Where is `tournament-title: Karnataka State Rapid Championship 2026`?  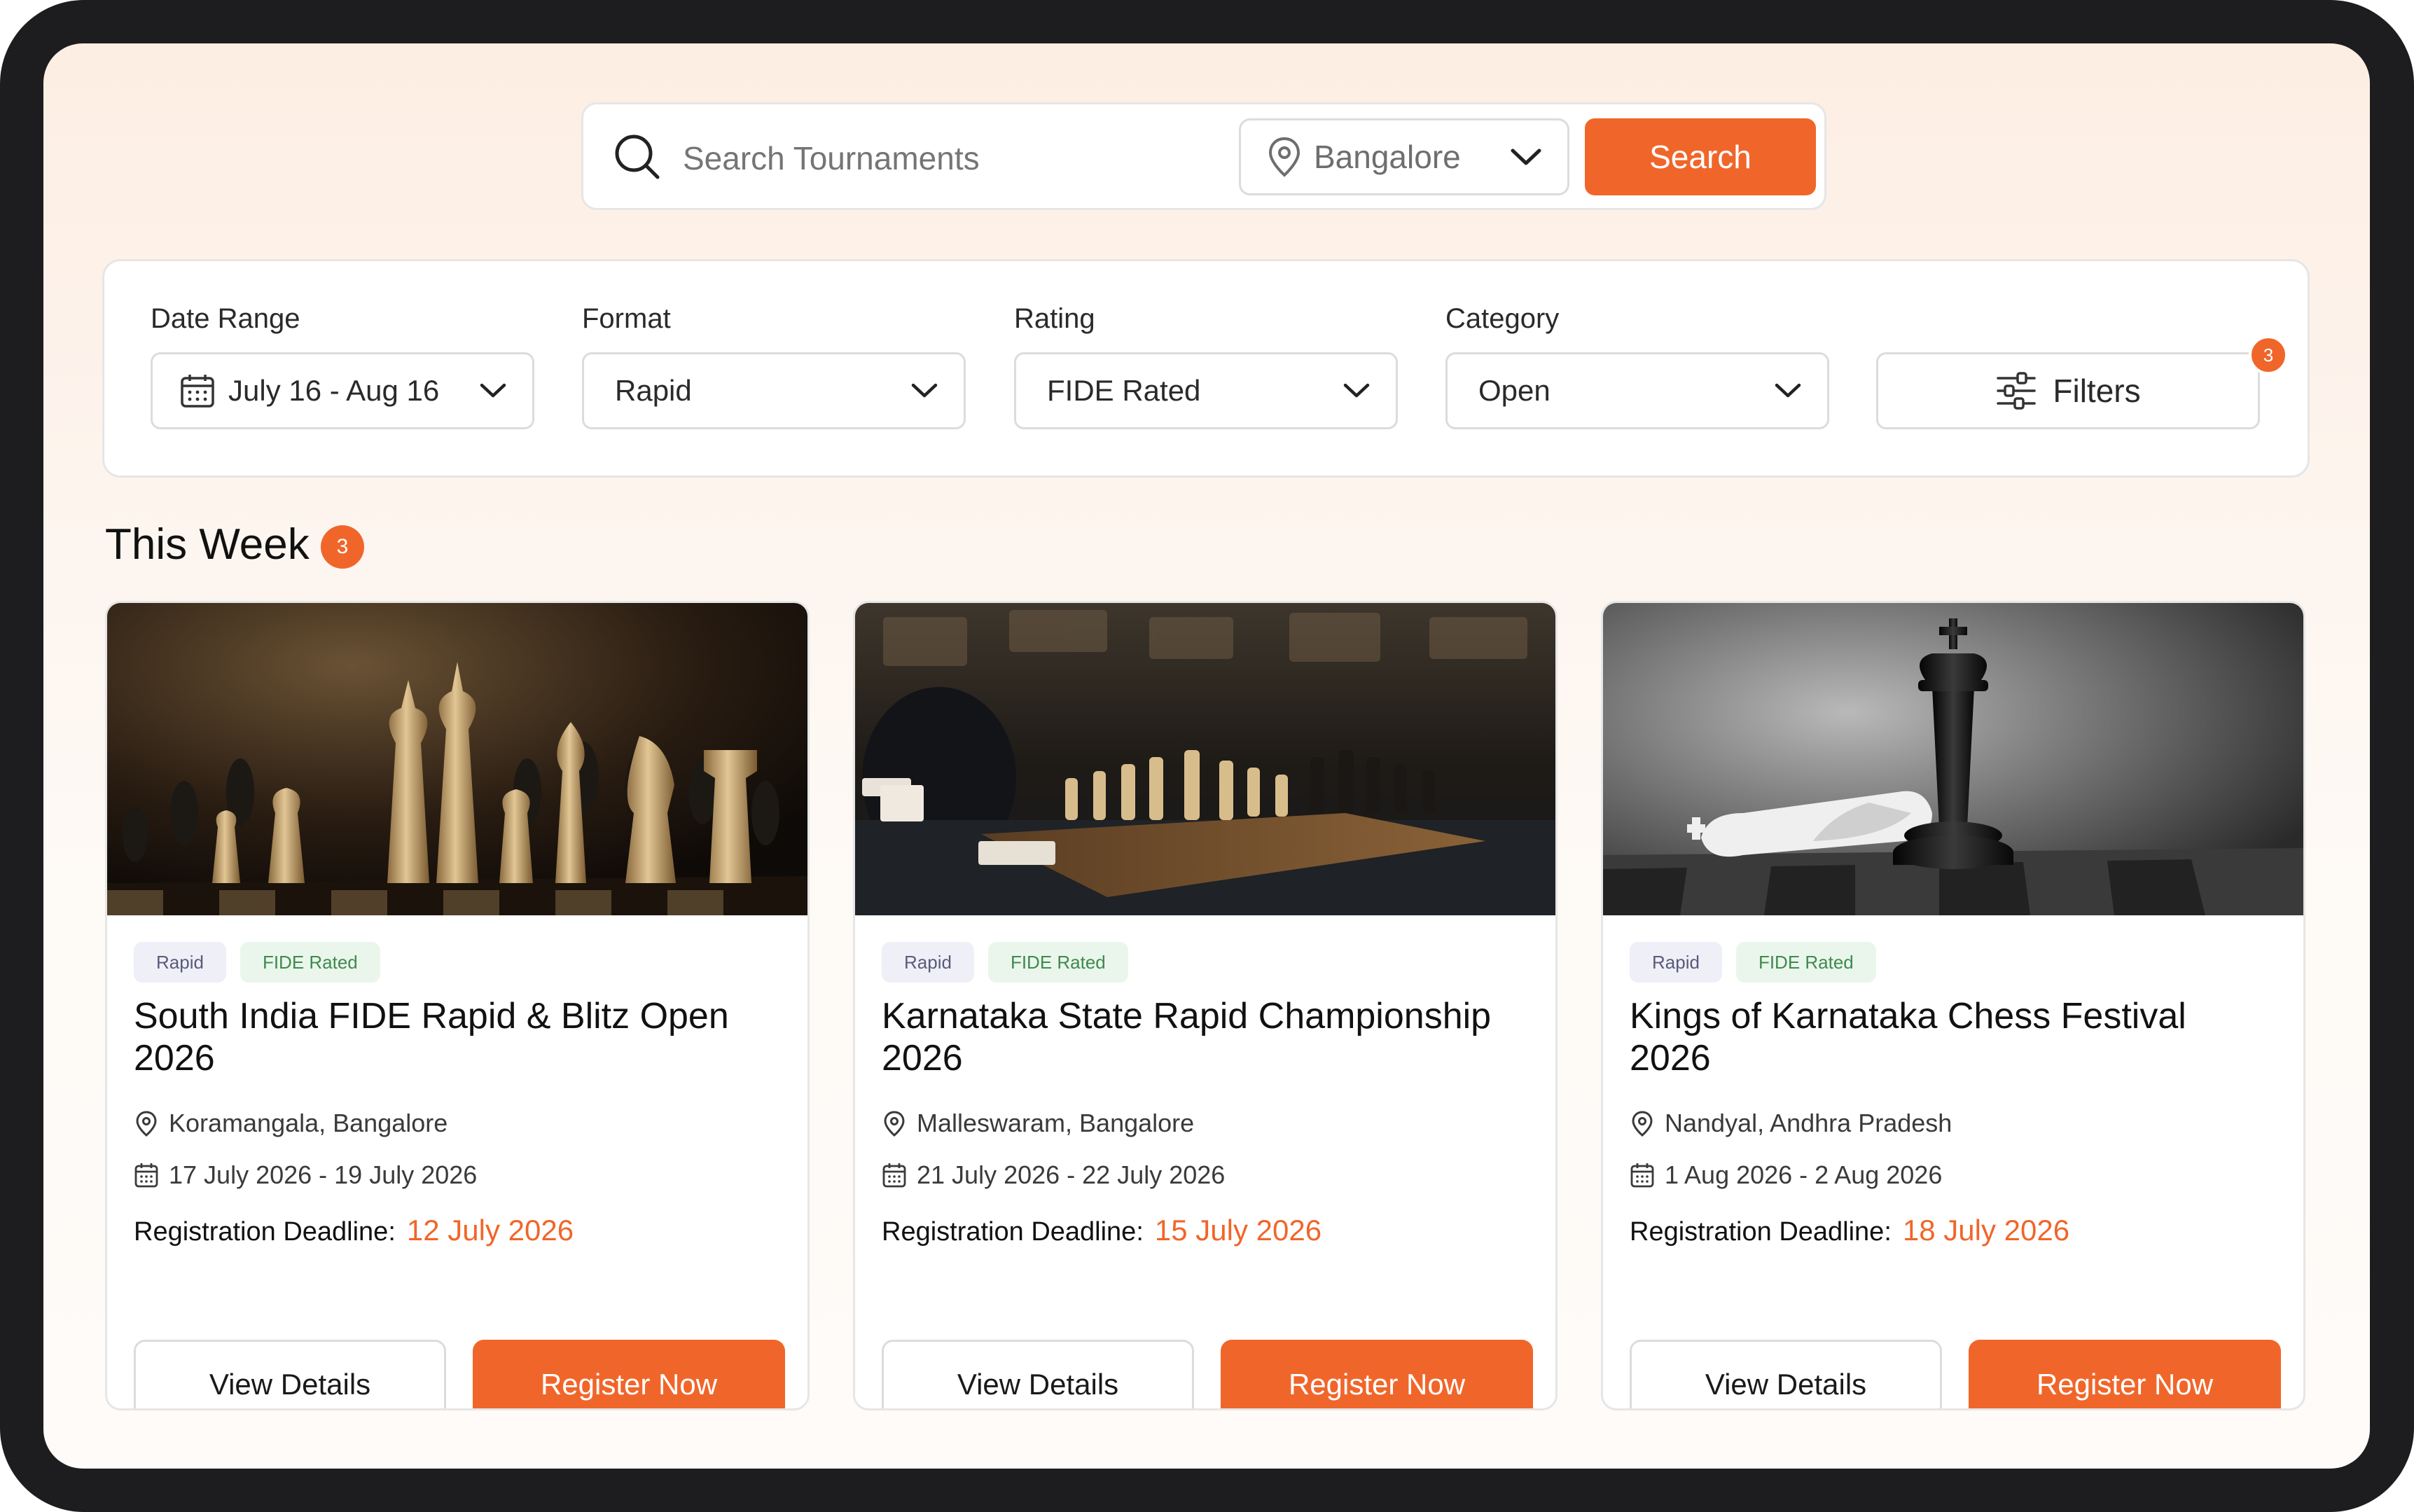
tournament-title: Karnataka State Rapid Championship 2026 is located at coordinates (1197, 1037).